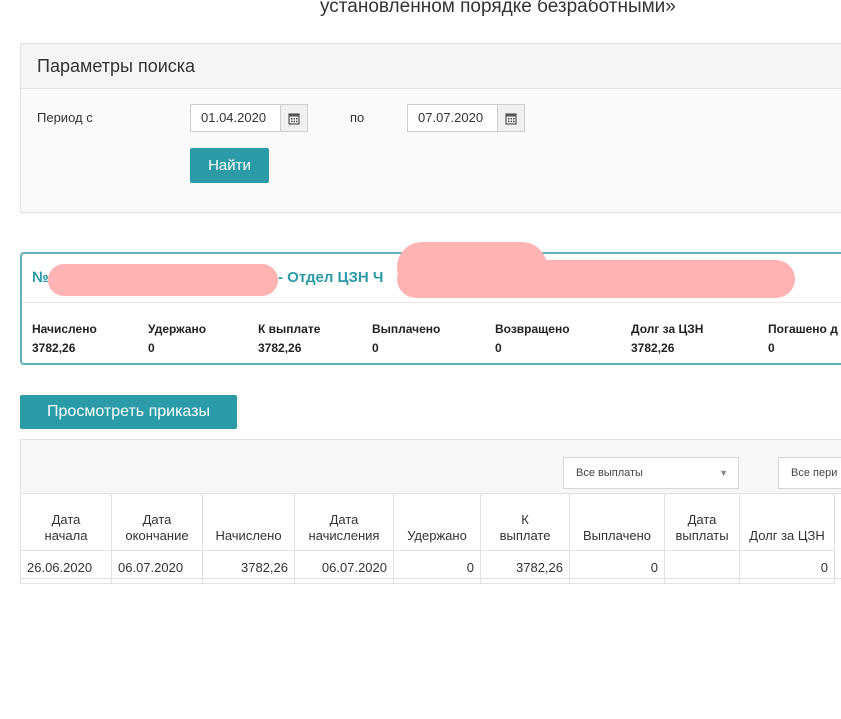  Describe the element at coordinates (498, 8) in the screenshot. I see `page-title: установленном порядке безработными»` at that location.